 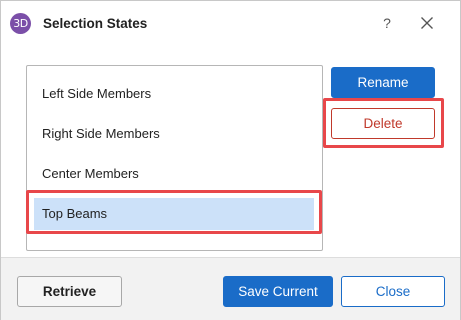 What do you see at coordinates (20, 23) in the screenshot?
I see `app-3d-icon: 3D` at bounding box center [20, 23].